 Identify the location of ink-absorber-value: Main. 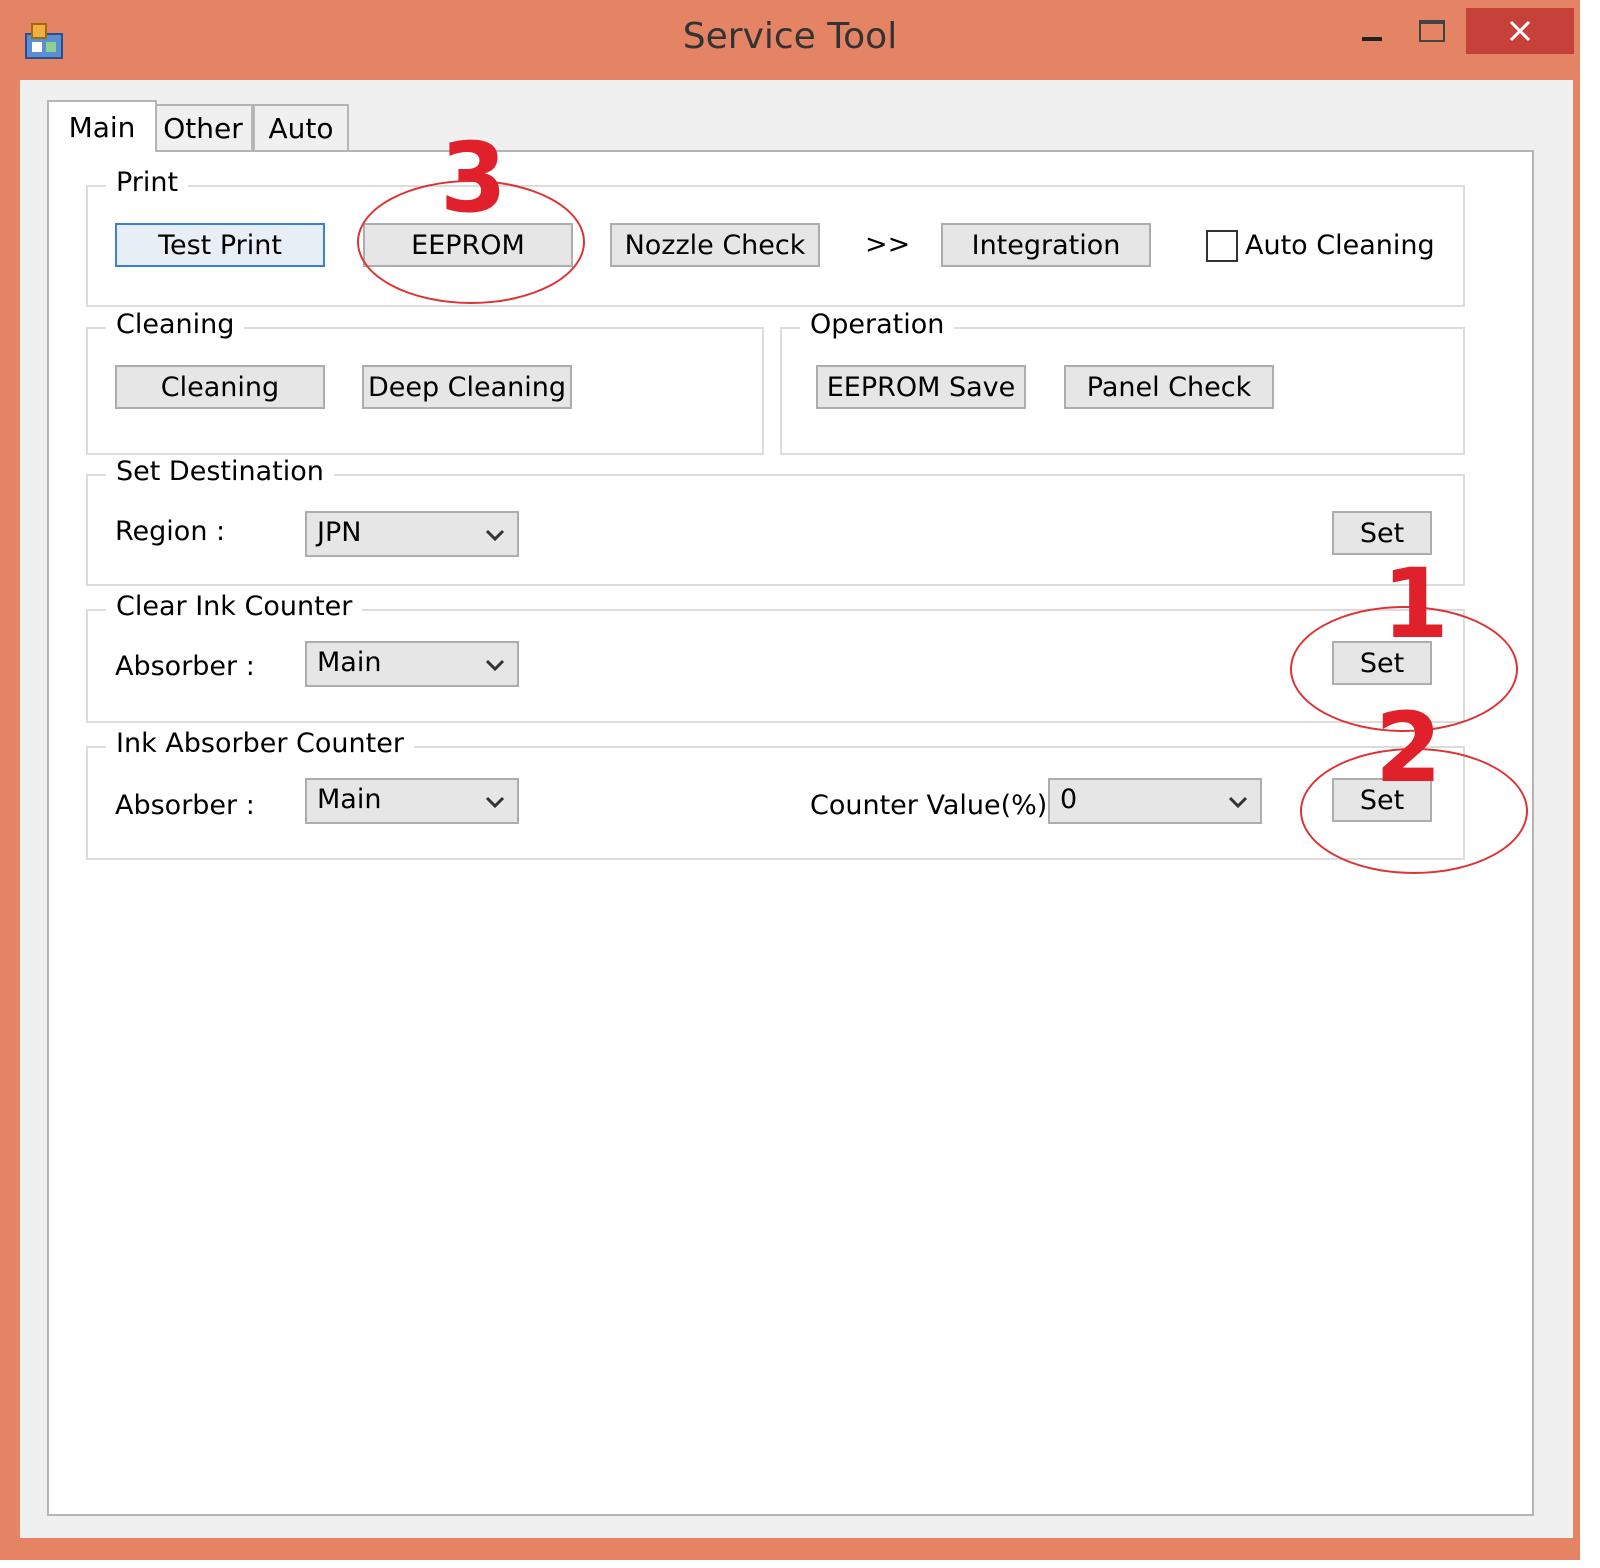
(349, 799).